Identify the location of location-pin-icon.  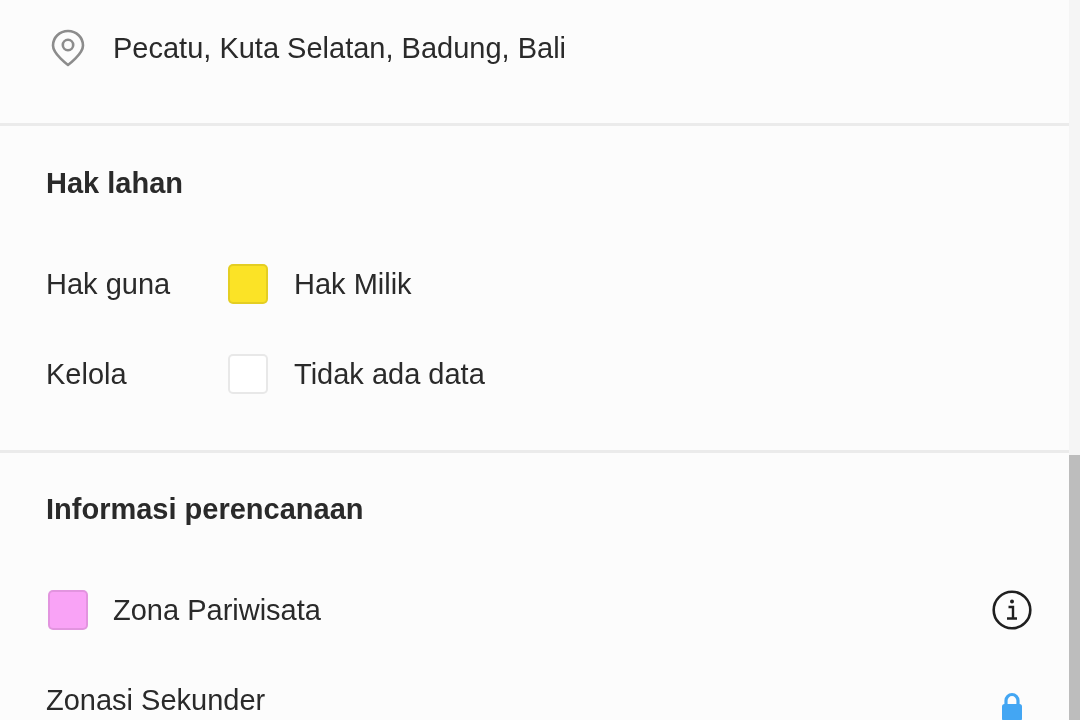
(68, 48).